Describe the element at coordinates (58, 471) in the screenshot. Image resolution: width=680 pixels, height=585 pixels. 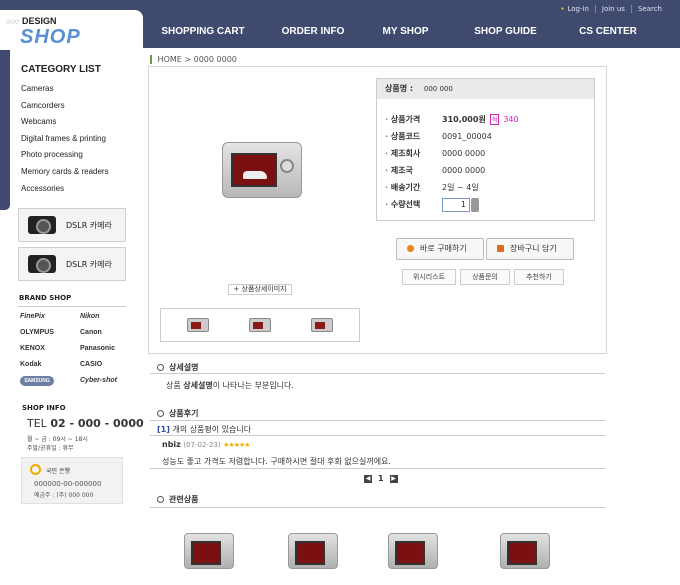
I see `bank-name: 국민 은행` at that location.